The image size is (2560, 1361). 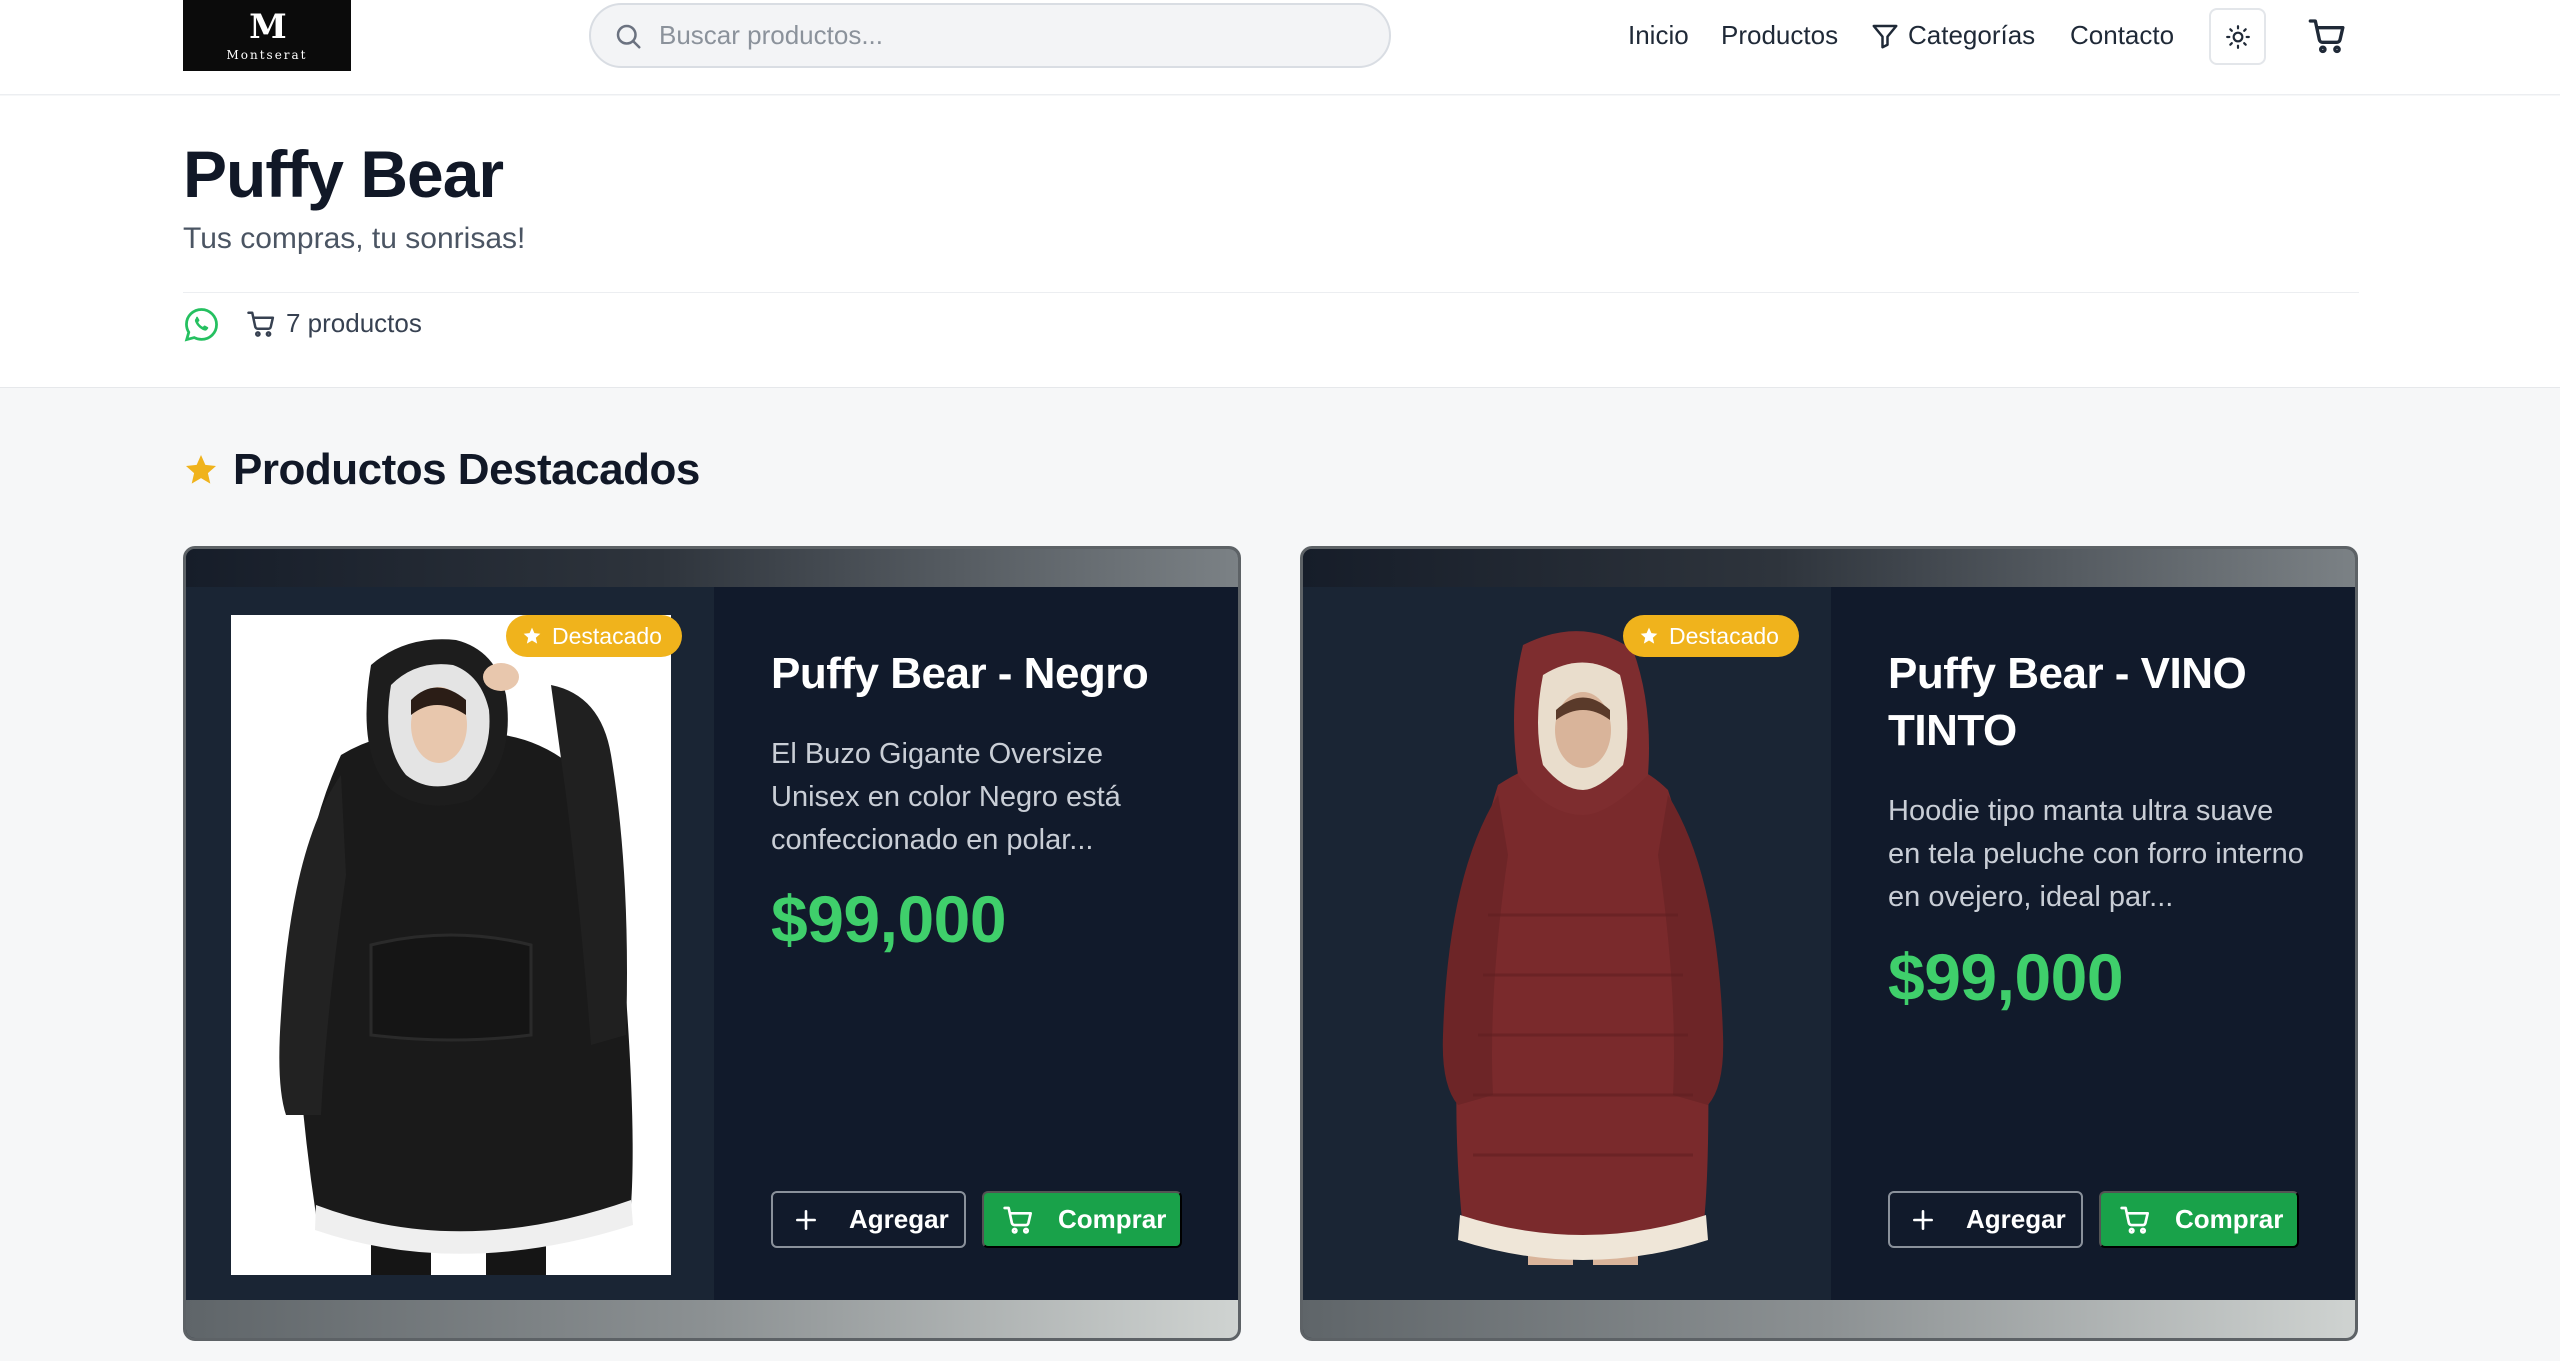 What do you see at coordinates (1972, 35) in the screenshot?
I see `nav-link-categorias-label: Categorías` at bounding box center [1972, 35].